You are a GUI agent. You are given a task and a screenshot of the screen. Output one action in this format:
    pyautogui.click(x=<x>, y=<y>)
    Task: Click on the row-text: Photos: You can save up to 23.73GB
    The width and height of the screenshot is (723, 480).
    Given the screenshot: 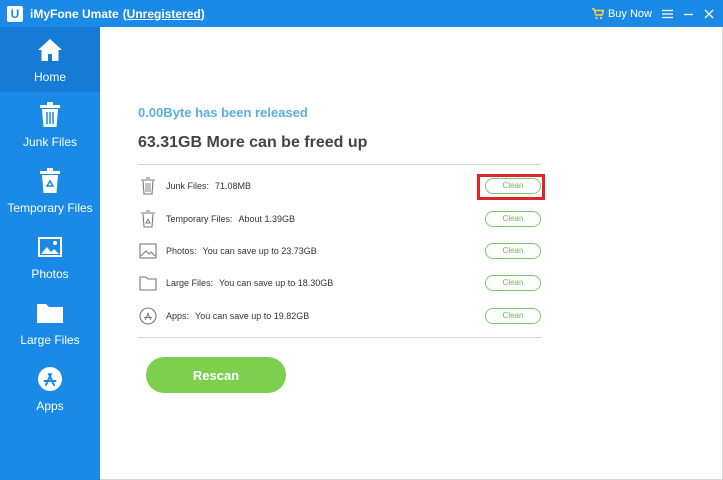 What is the action you would take?
    pyautogui.click(x=241, y=251)
    